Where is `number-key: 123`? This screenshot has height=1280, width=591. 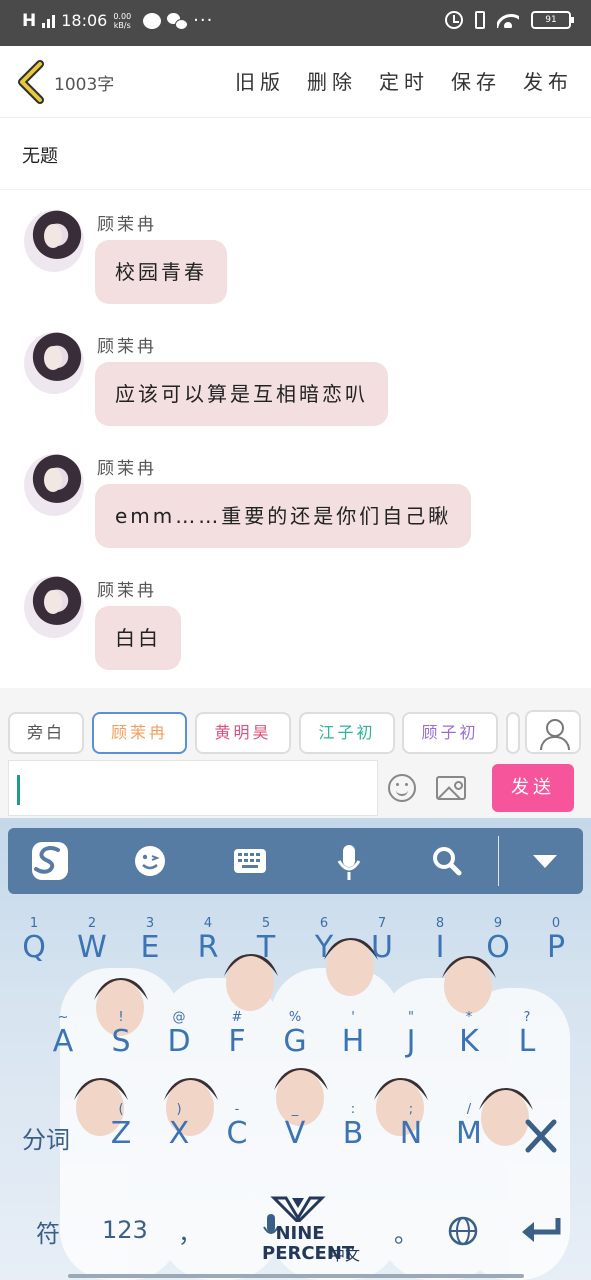 number-key: 123 is located at coordinates (125, 1230).